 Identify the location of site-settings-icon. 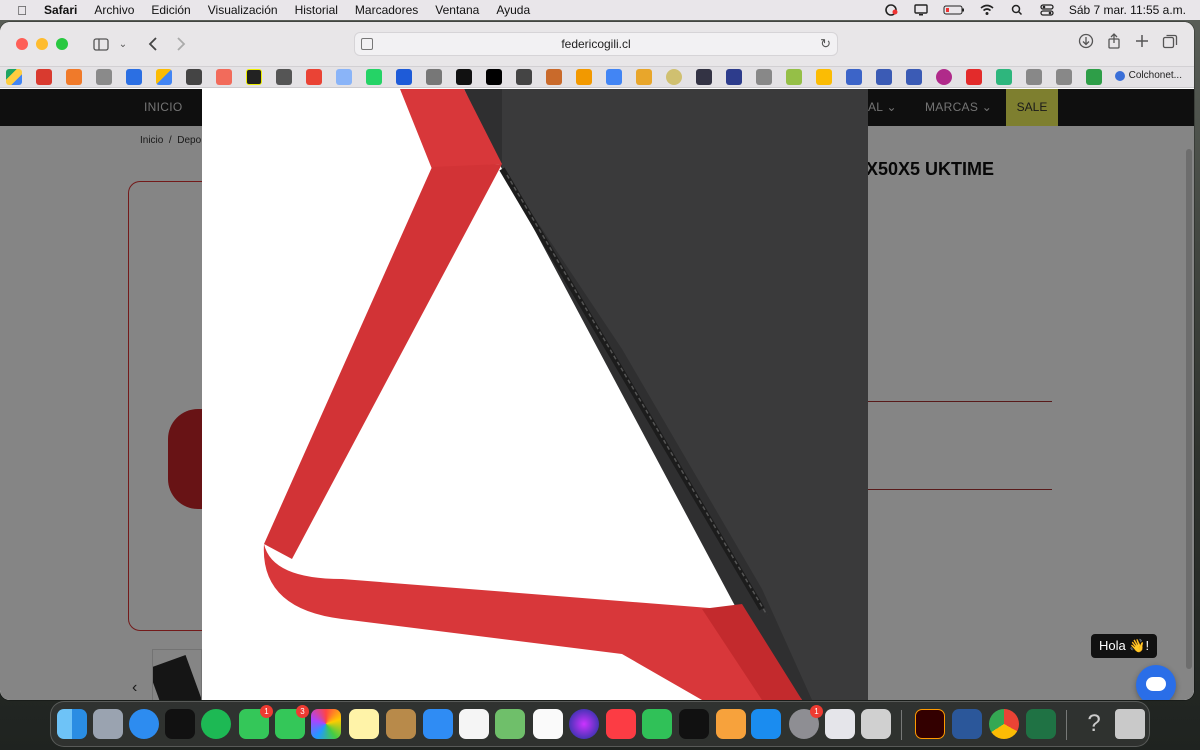
(367, 44).